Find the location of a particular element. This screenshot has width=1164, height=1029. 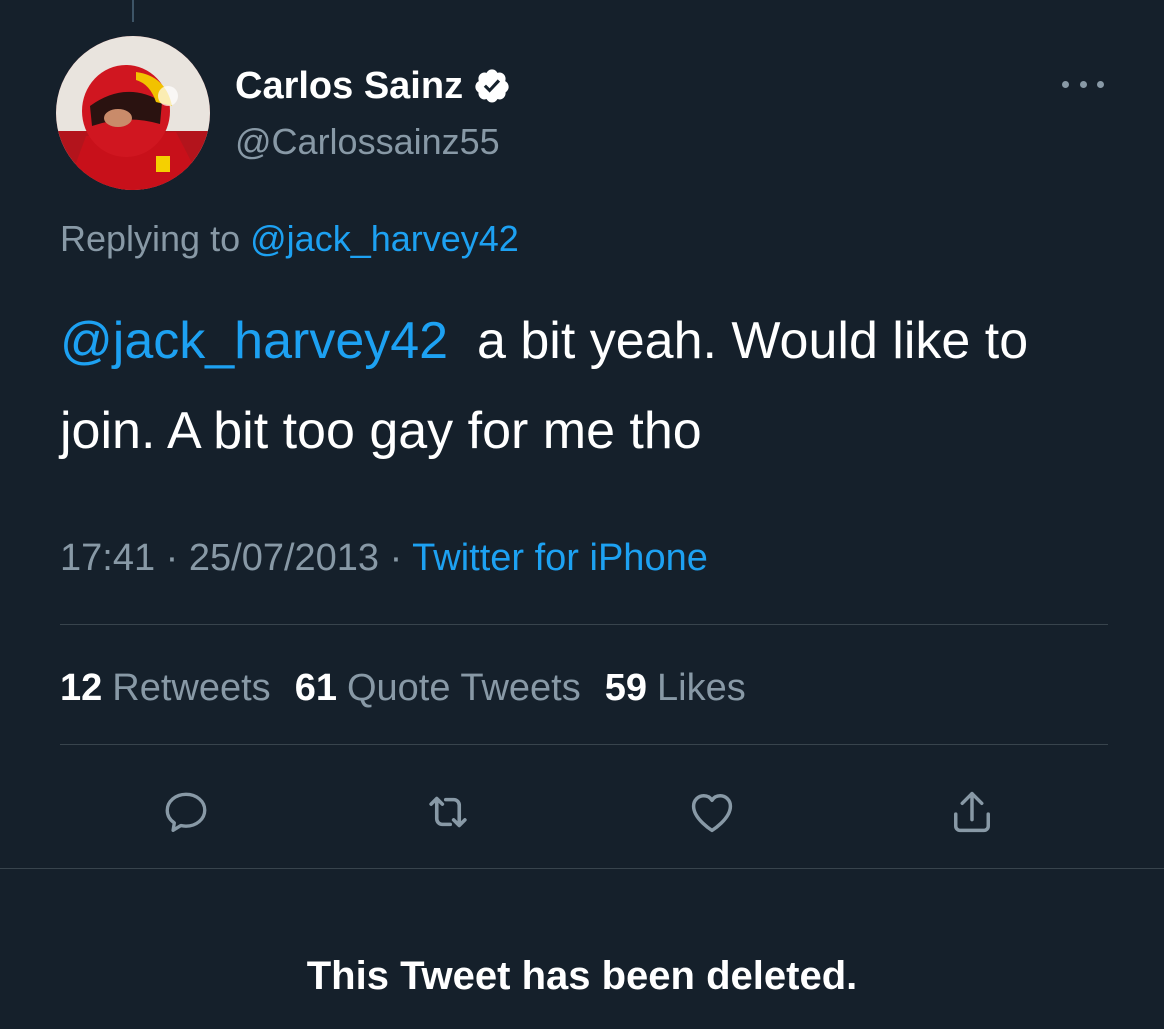

quote-tweets-count: 61 is located at coordinates (315, 688).